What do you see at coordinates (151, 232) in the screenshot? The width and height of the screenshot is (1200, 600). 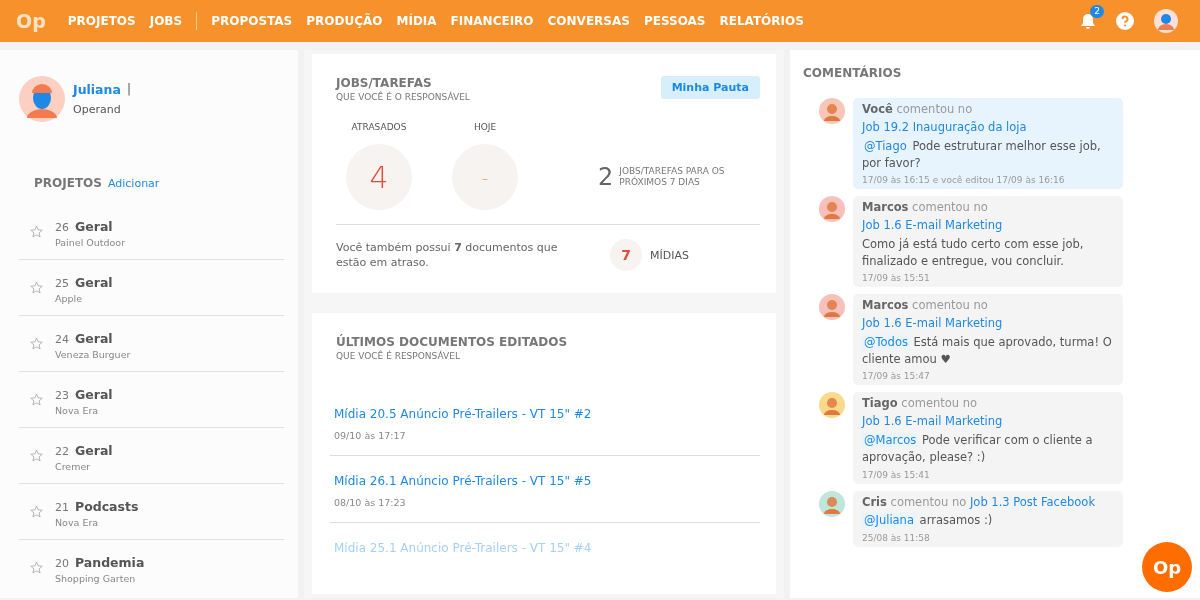 I see `project-item: 26 Geral Painel Outdoor` at bounding box center [151, 232].